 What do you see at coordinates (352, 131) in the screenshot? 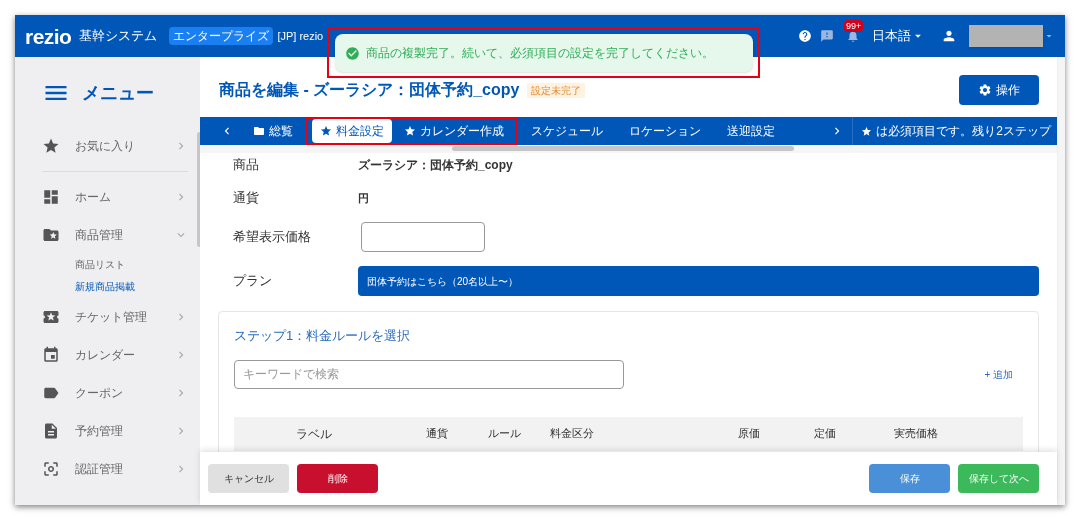
I see `tab: 料金設定` at bounding box center [352, 131].